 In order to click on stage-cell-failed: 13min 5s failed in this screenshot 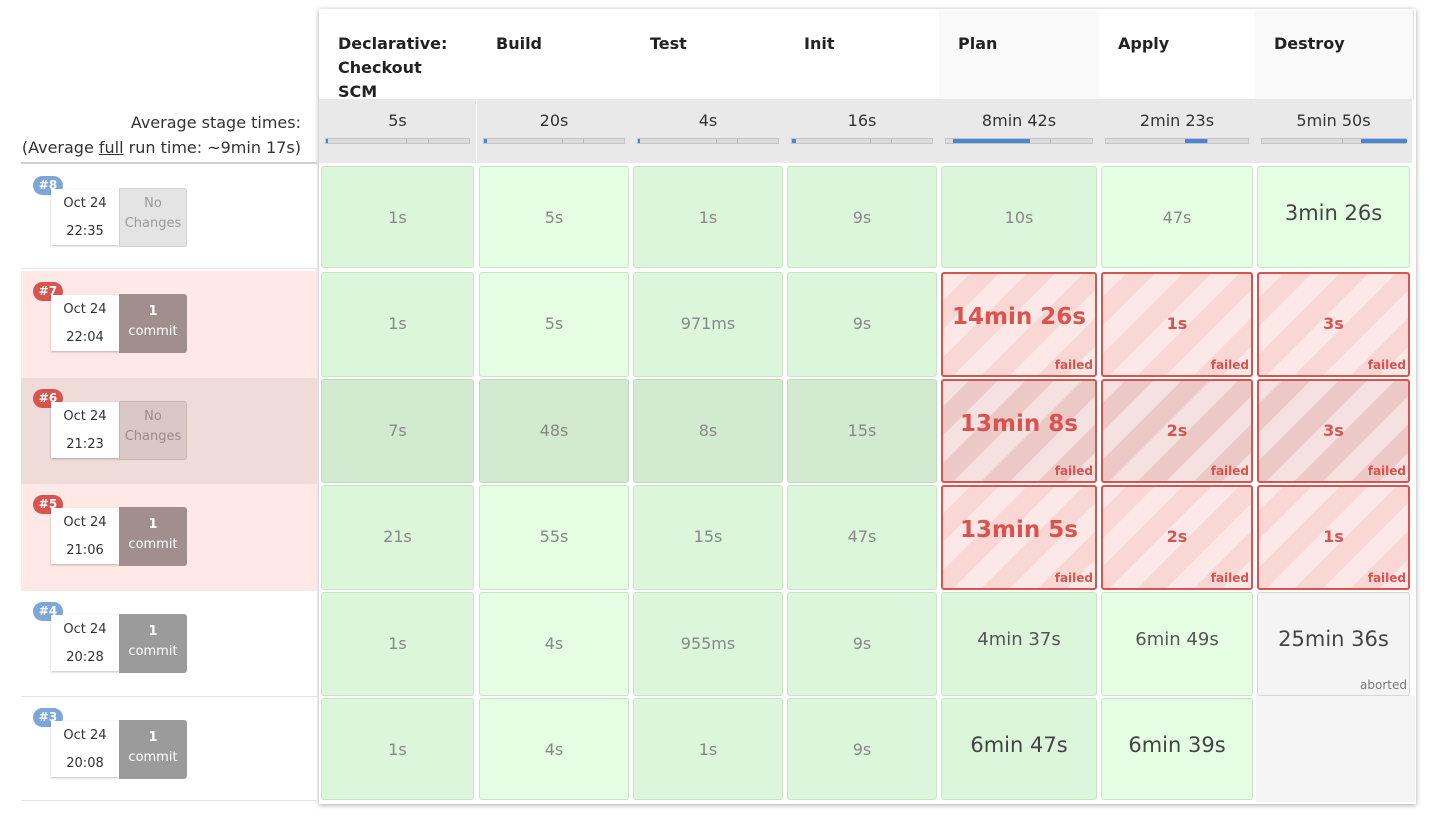, I will do `click(1019, 537)`.